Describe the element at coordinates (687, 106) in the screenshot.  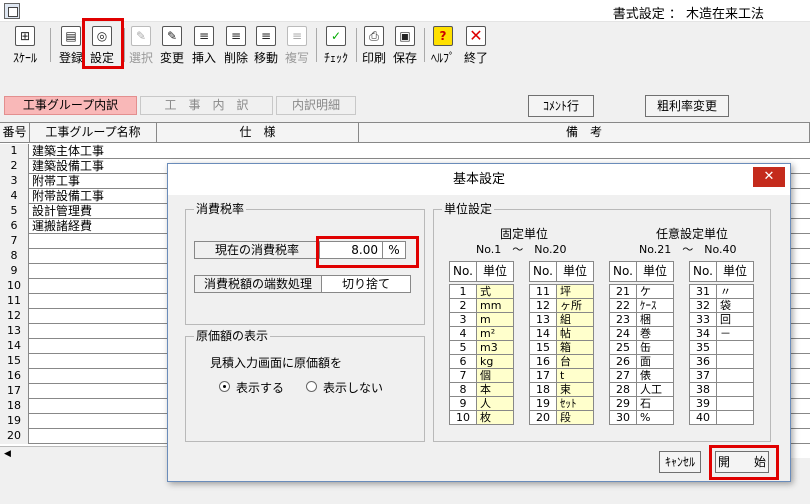
I see `gross-margin-button: 粗利率変更` at that location.